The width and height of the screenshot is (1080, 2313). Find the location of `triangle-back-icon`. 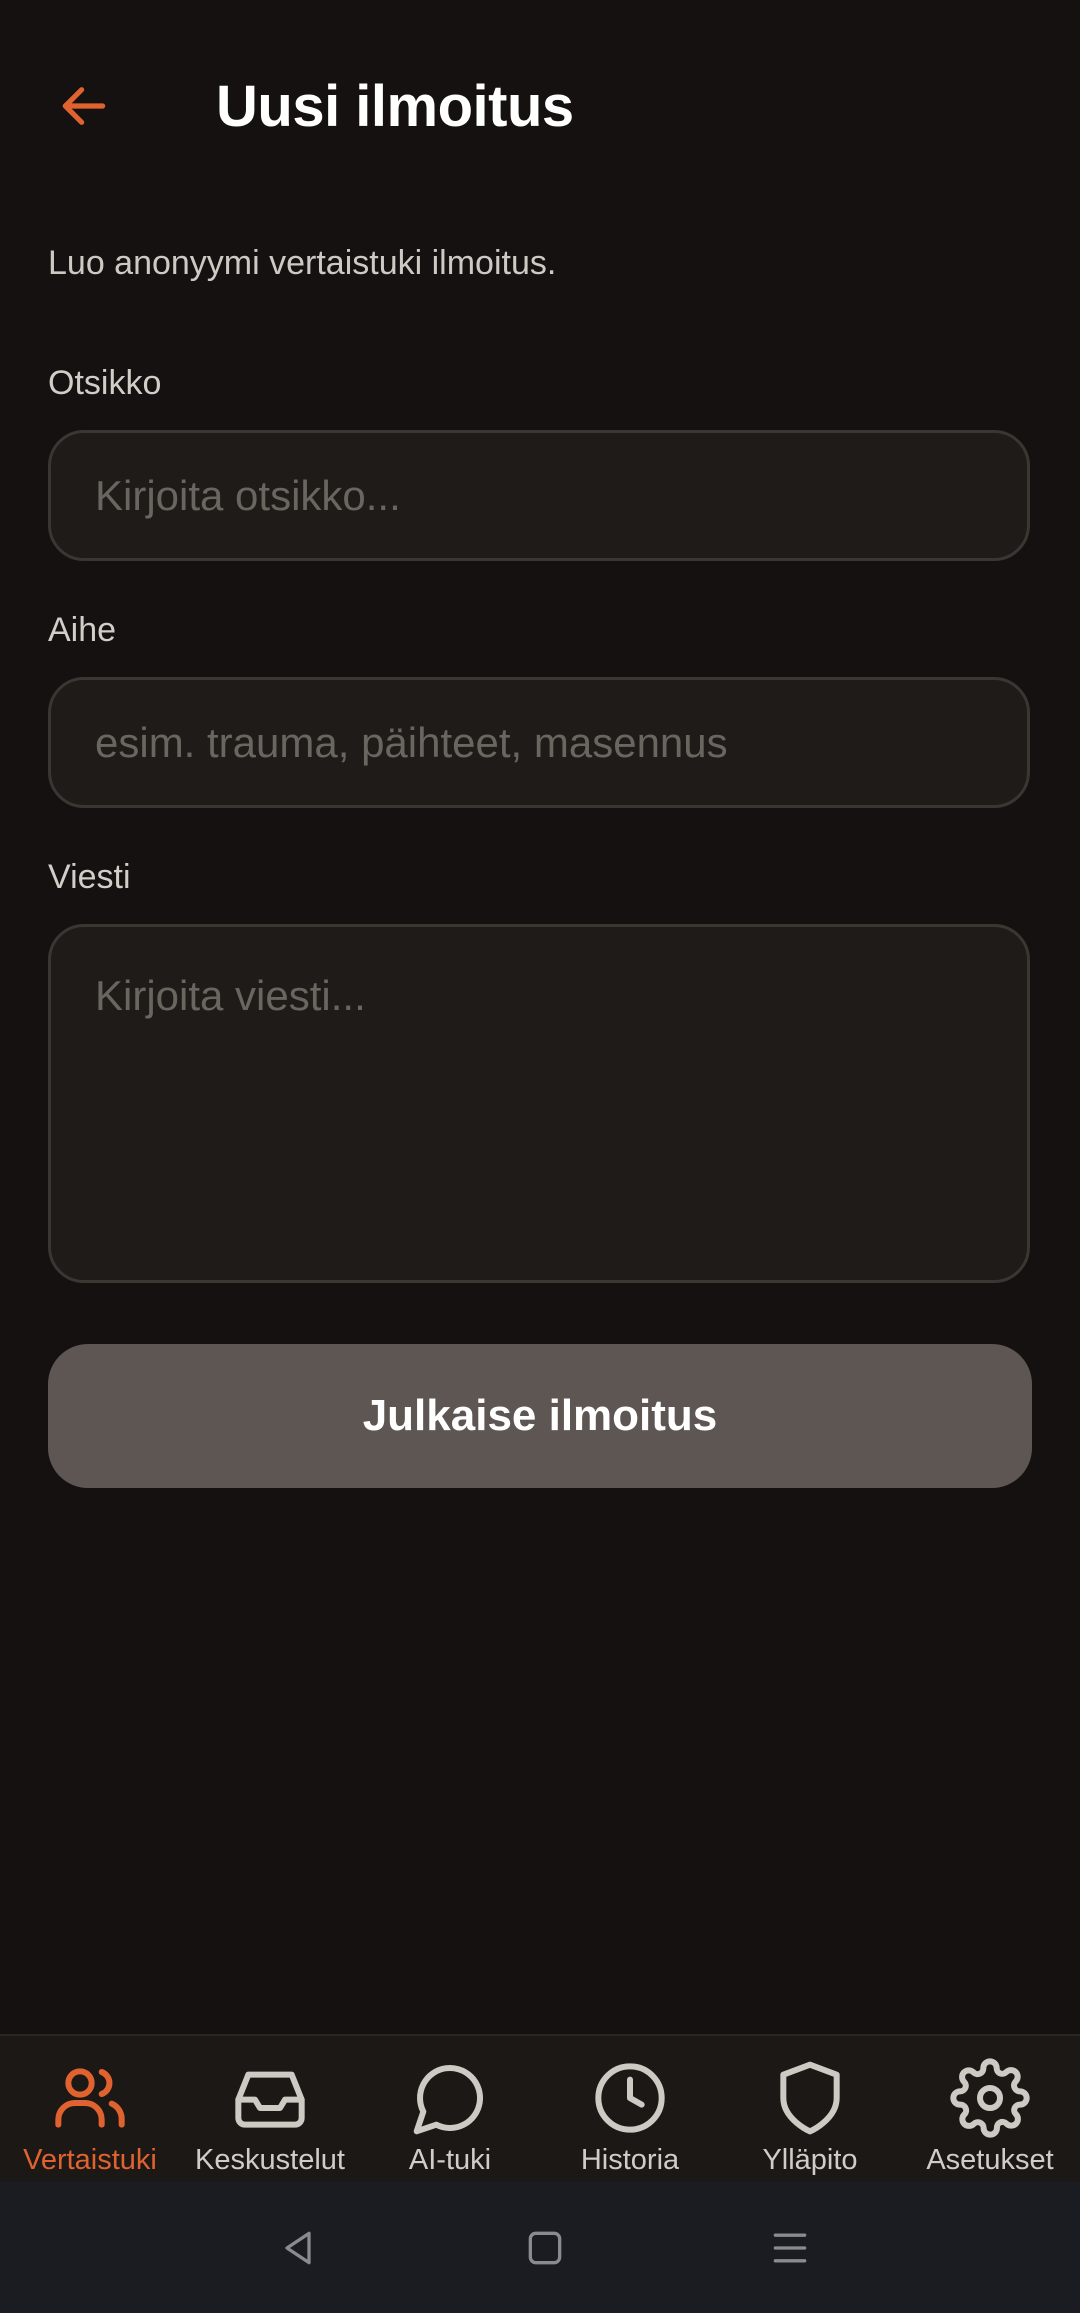

triangle-back-icon is located at coordinates (298, 2248).